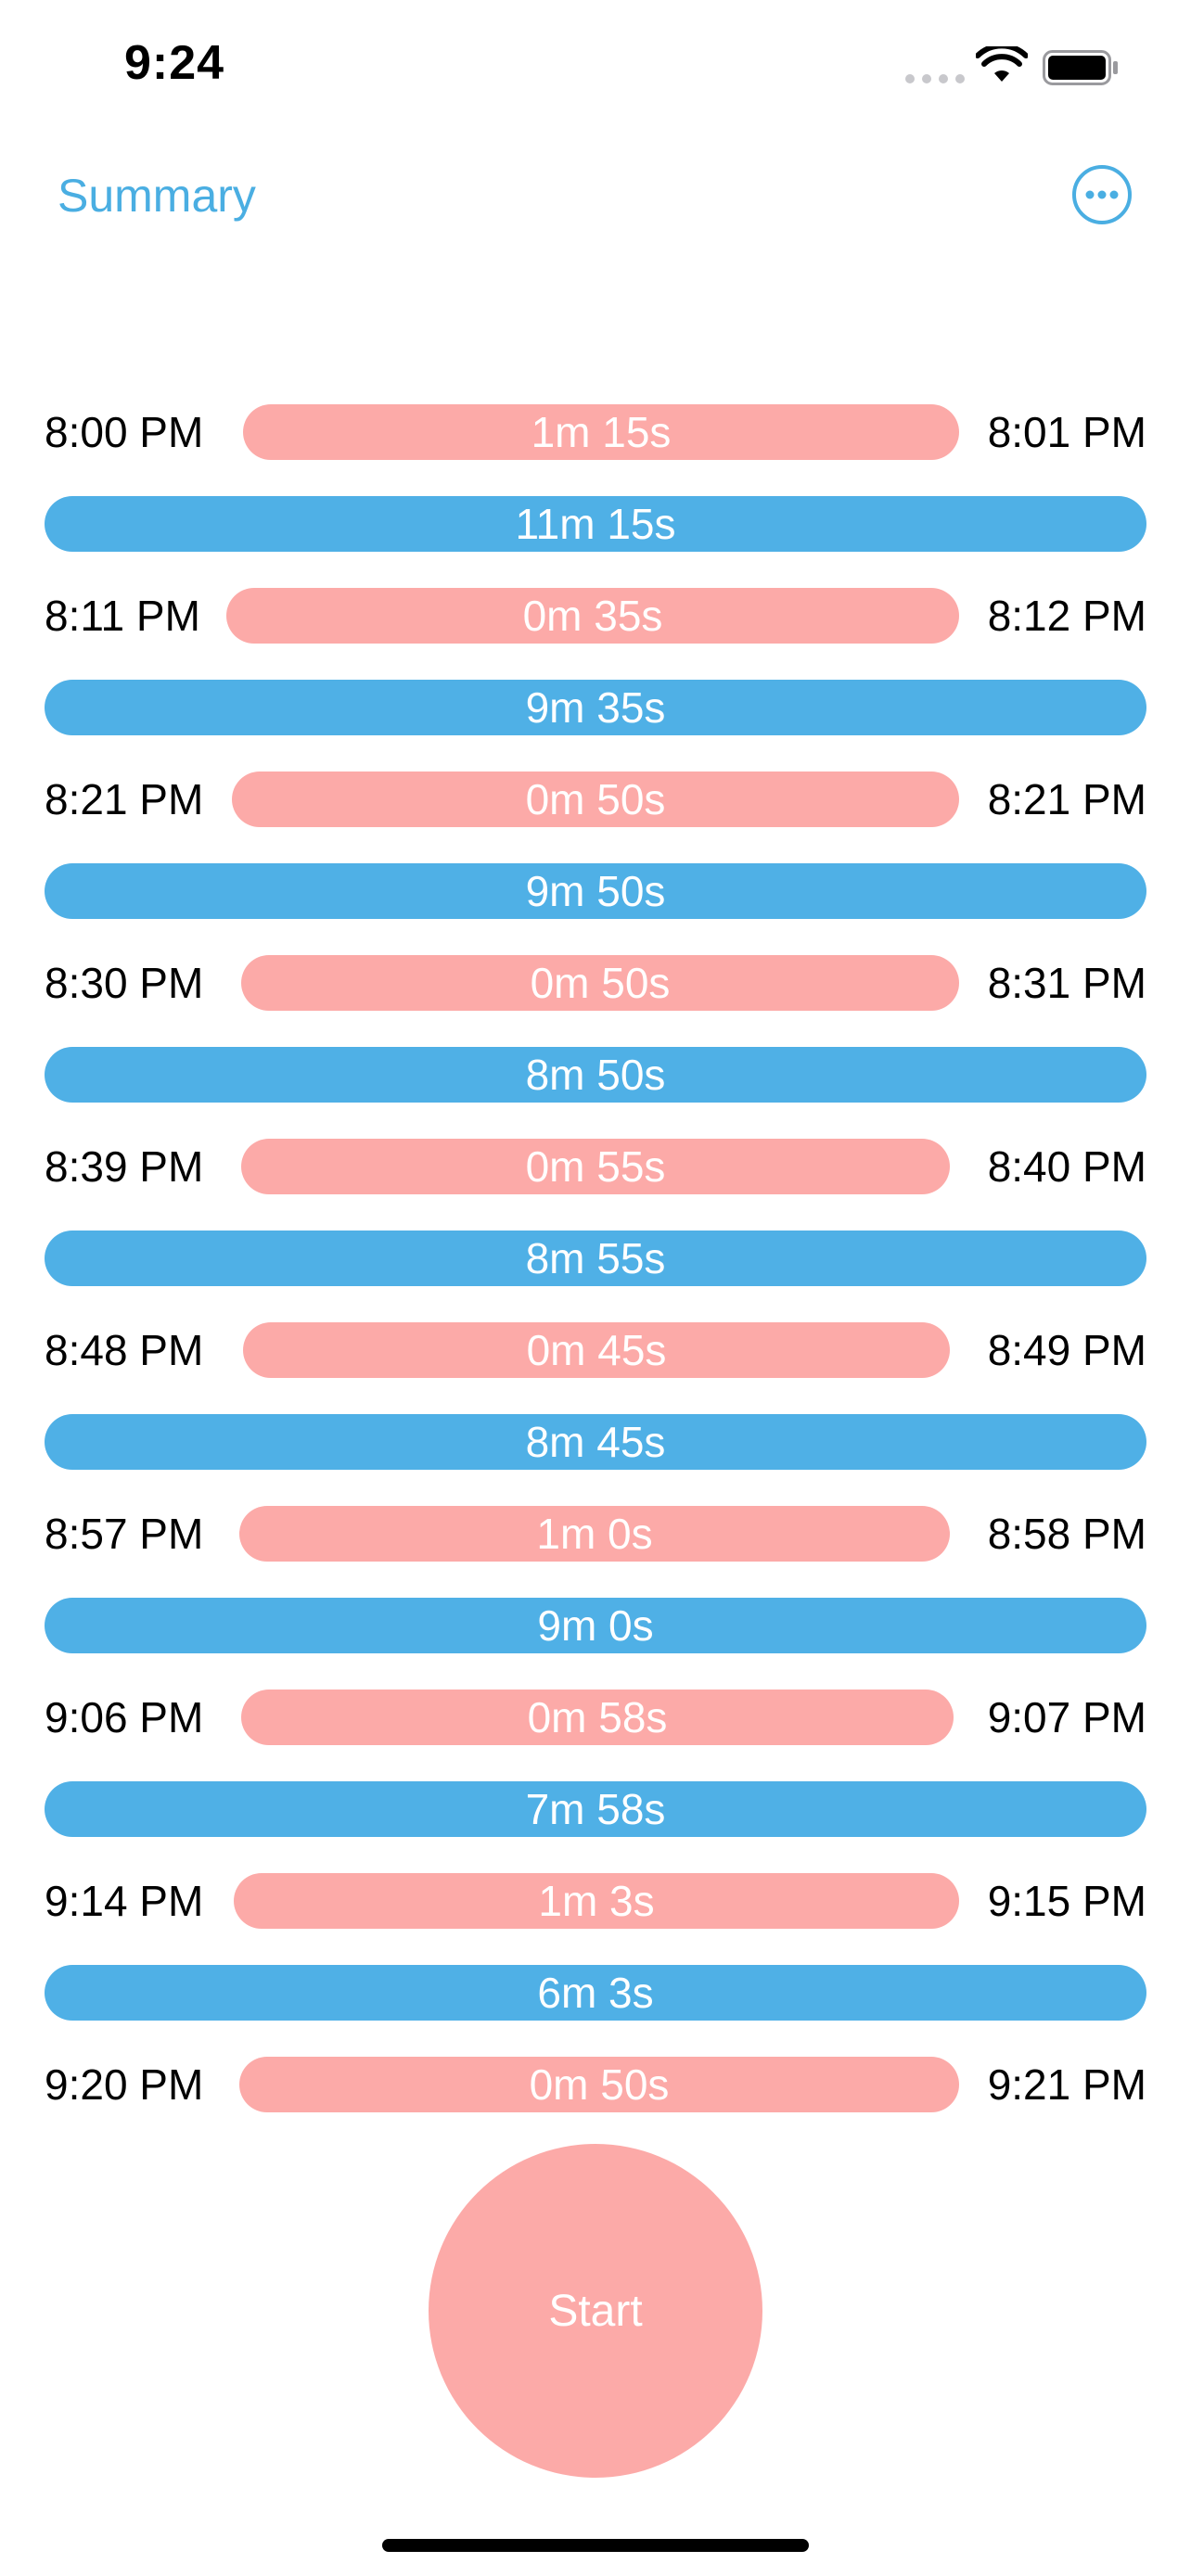  What do you see at coordinates (1066, 983) in the screenshot?
I see `session-end-time: 8:31 PM` at bounding box center [1066, 983].